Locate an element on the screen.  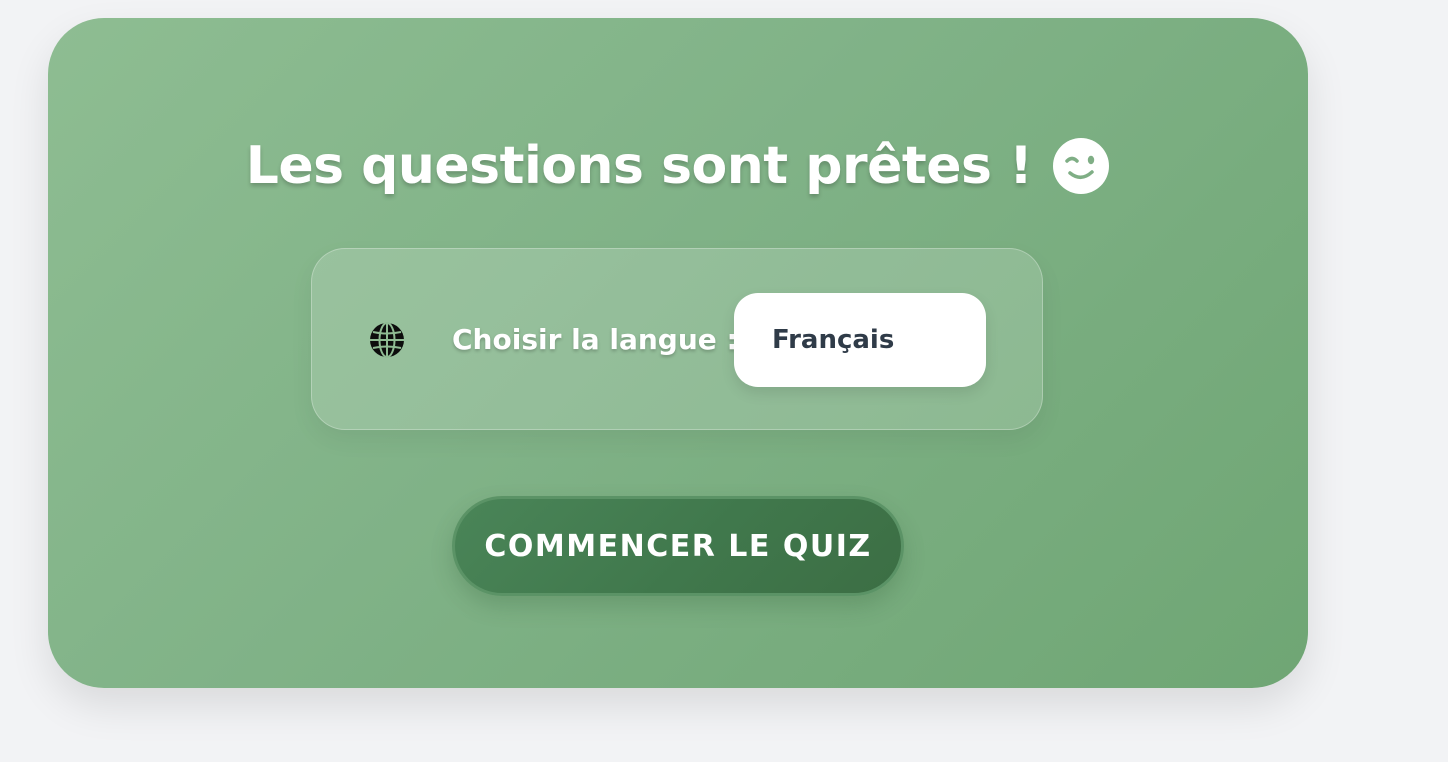
title-row: Les questions sont prêtes ! is located at coordinates (678, 166).